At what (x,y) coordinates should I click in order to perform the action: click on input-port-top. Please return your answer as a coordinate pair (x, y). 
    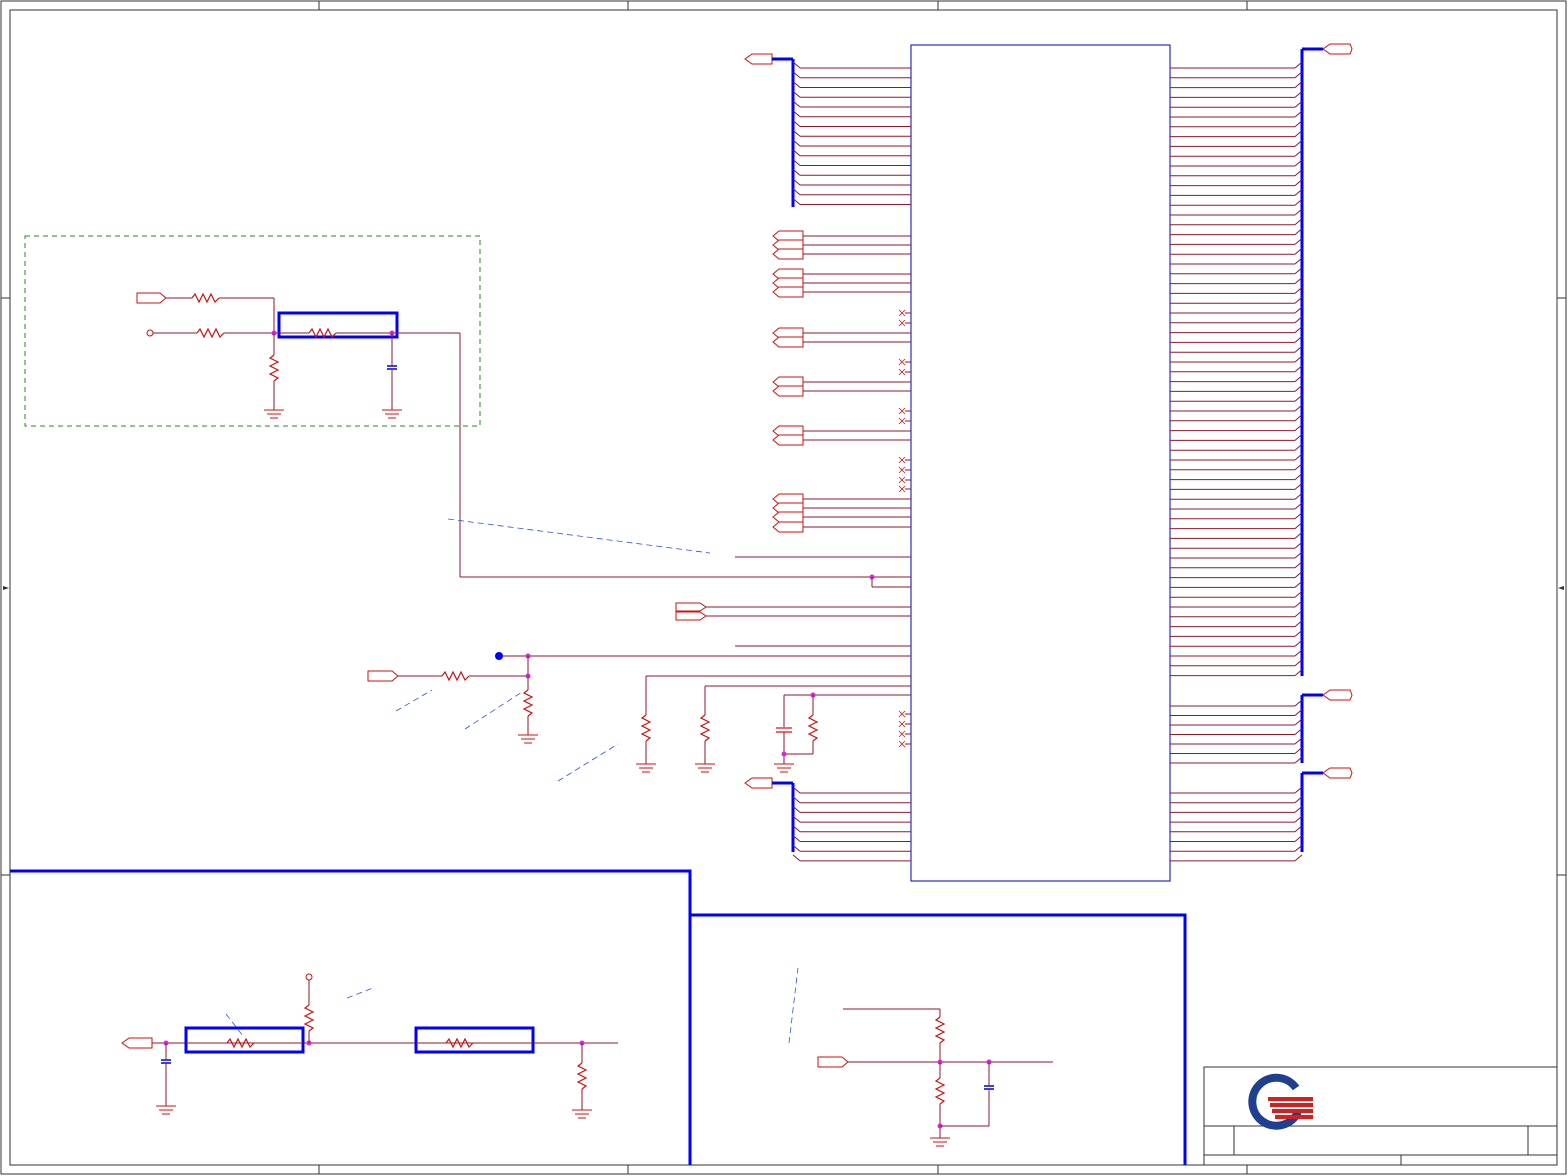
    Looking at the image, I should click on (151, 298).